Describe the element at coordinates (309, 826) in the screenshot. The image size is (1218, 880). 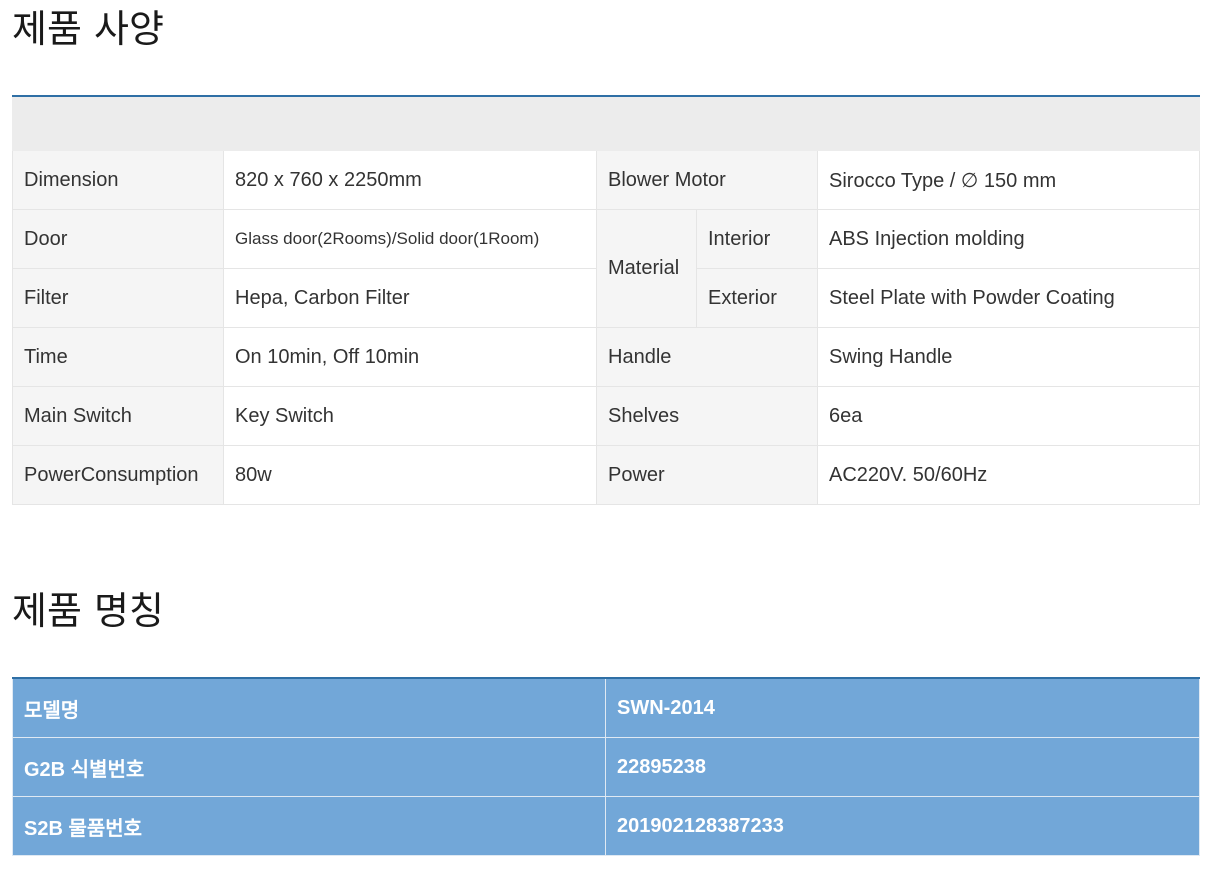
I see `name-label: S2B 물품번호` at that location.